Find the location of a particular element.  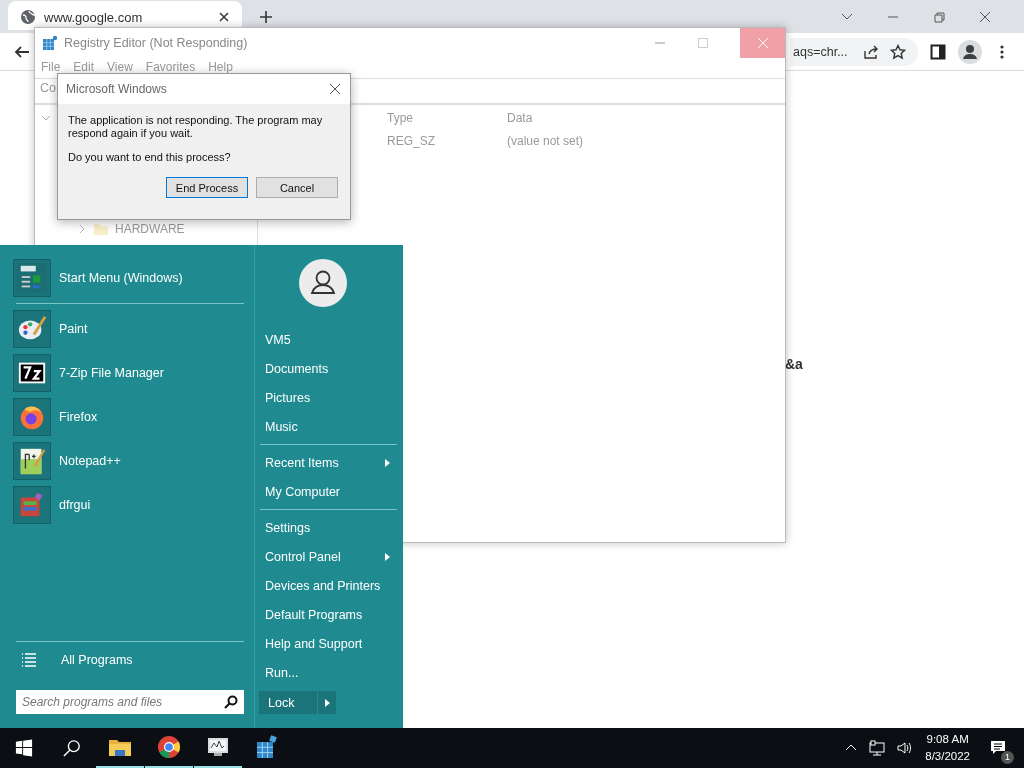

notepad-icon is located at coordinates (32, 461).